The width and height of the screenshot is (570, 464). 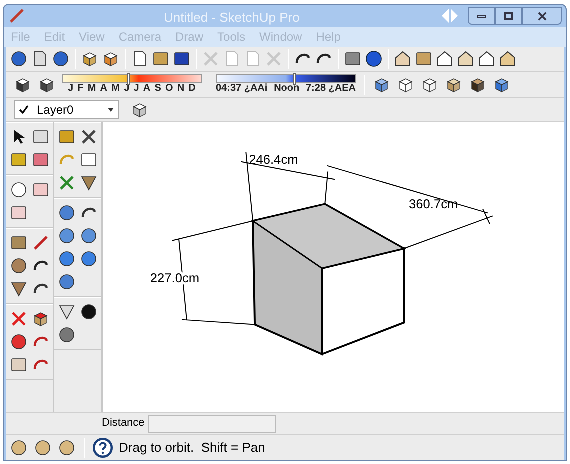 What do you see at coordinates (192, 447) in the screenshot?
I see `status-text: Drag to orbit. Shift = Pan` at bounding box center [192, 447].